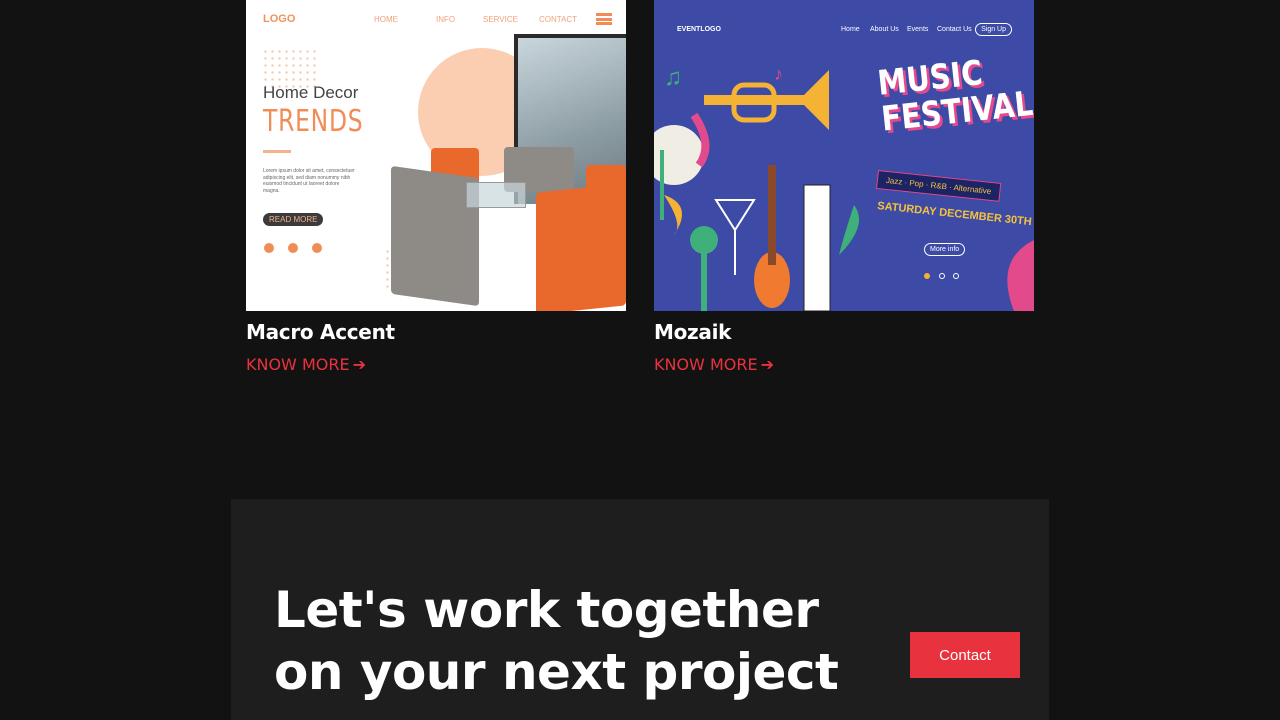 Image resolution: width=1280 pixels, height=720 pixels. Describe the element at coordinates (293, 248) in the screenshot. I see `twitter-icon` at that location.